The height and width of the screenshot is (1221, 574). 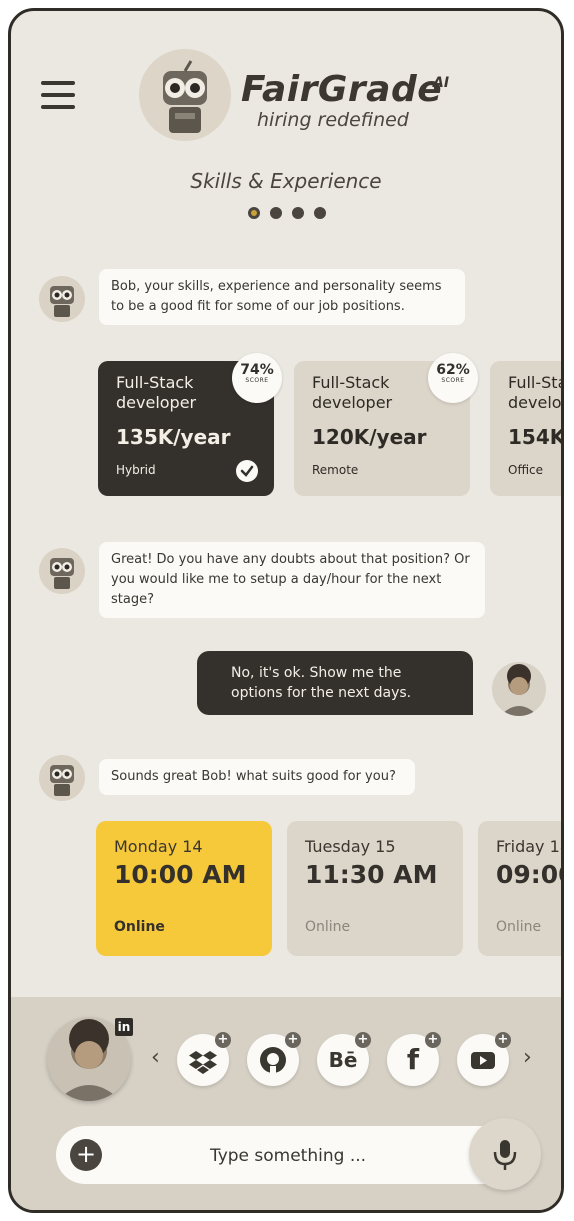 I want to click on score-value: 74%, so click(x=257, y=370).